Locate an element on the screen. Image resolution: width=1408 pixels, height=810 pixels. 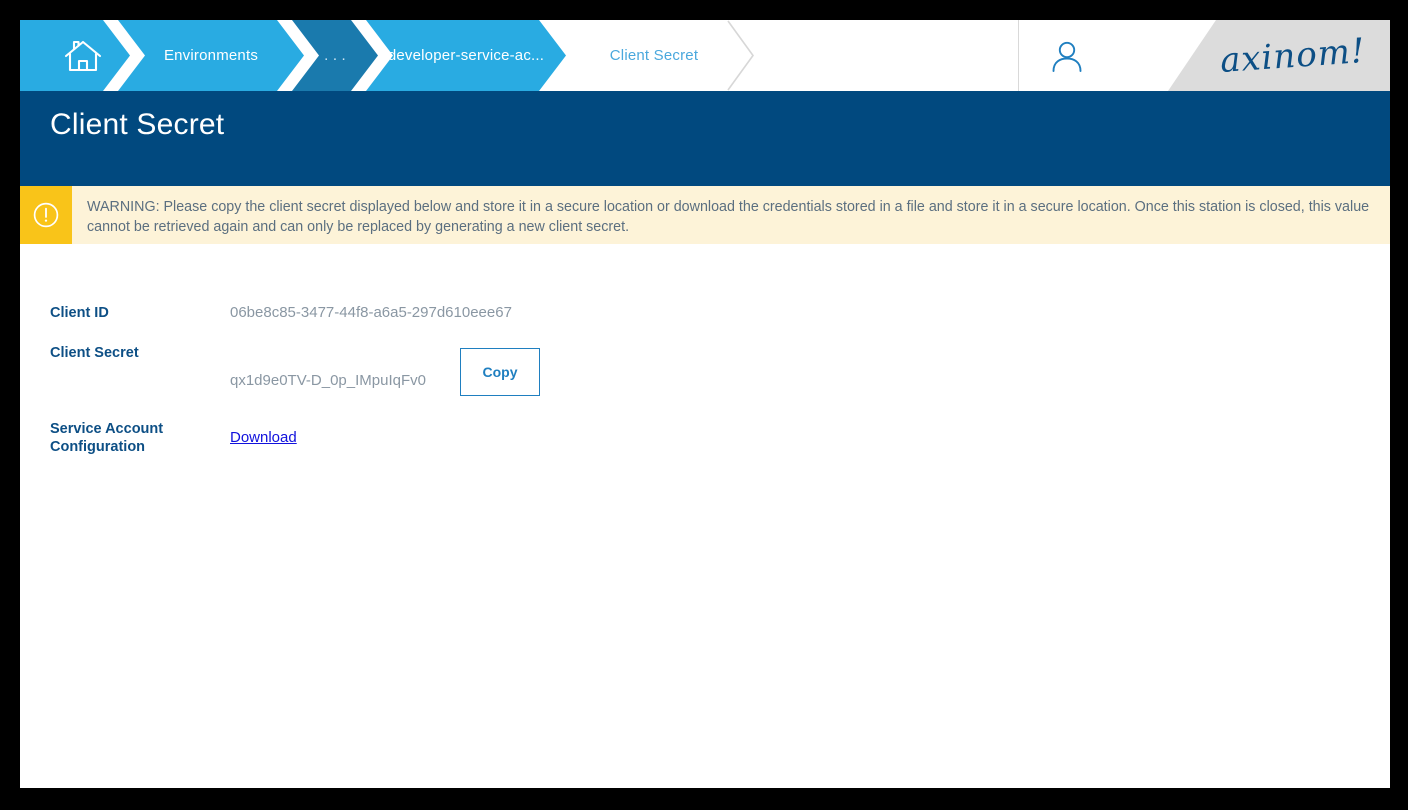
copy-button: Copy is located at coordinates (500, 372).